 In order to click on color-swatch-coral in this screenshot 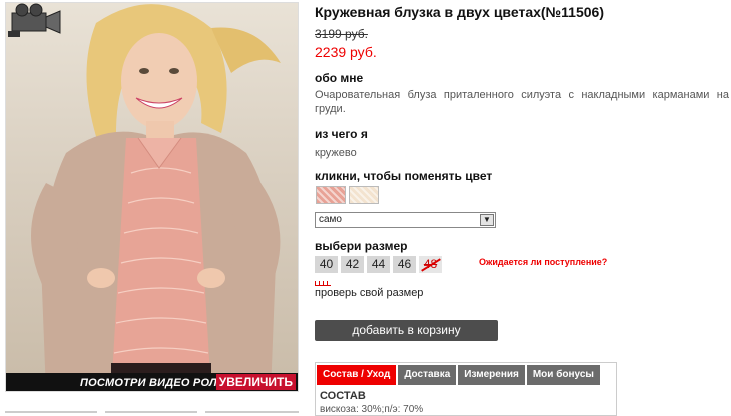, I will do `click(331, 195)`.